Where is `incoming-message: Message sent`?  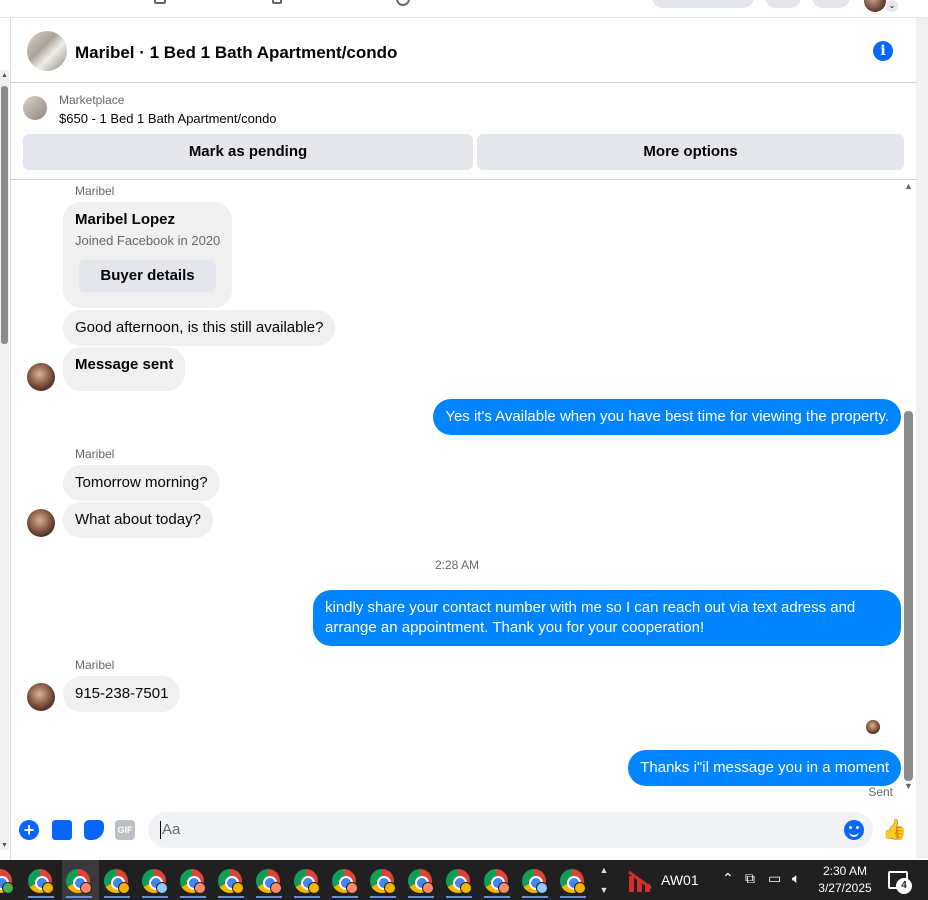
incoming-message: Message sent is located at coordinates (124, 369).